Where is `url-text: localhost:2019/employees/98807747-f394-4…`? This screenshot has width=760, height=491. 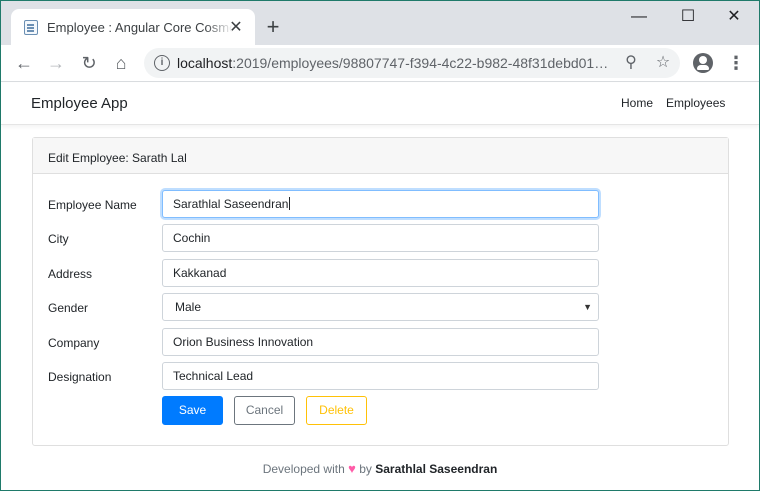 url-text: localhost:2019/employees/98807747-f394-4… is located at coordinates (397, 63).